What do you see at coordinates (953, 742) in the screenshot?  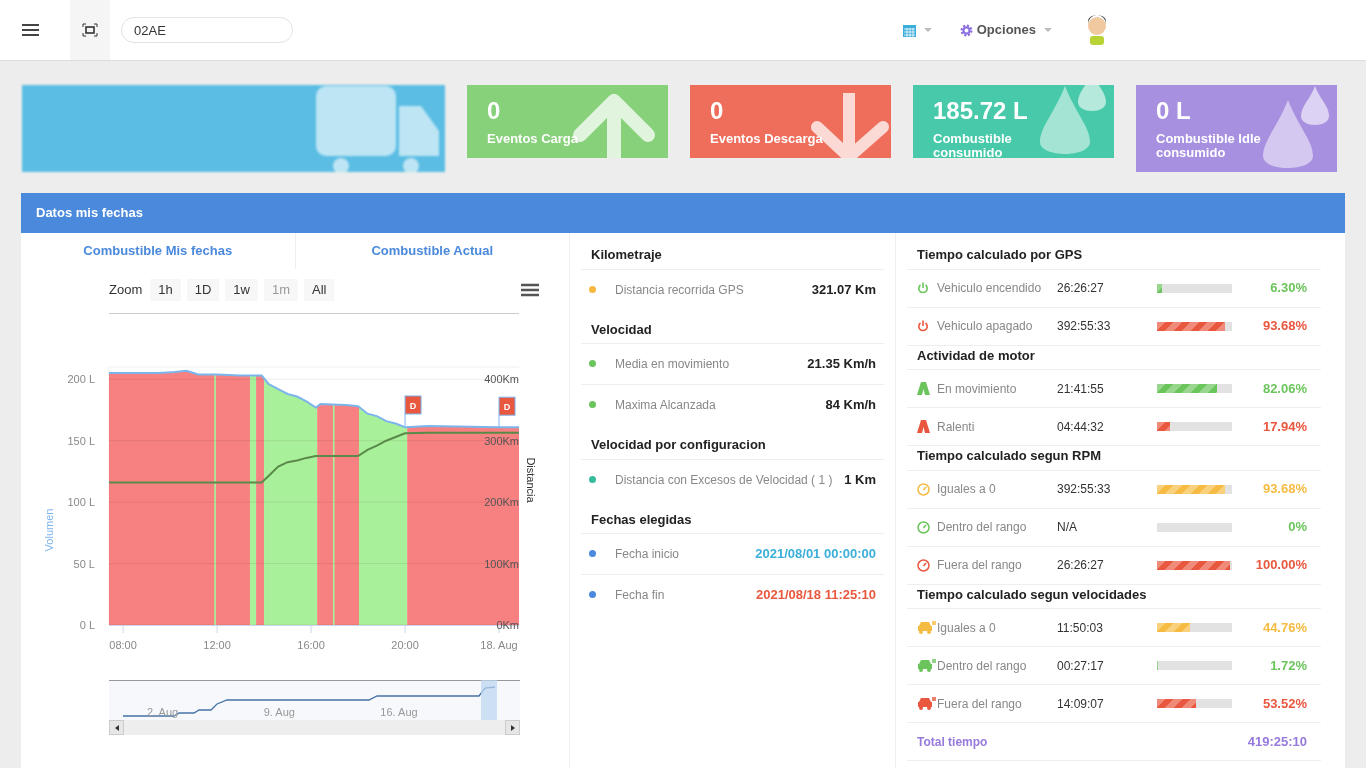 I see `total-label: Total tiempo` at bounding box center [953, 742].